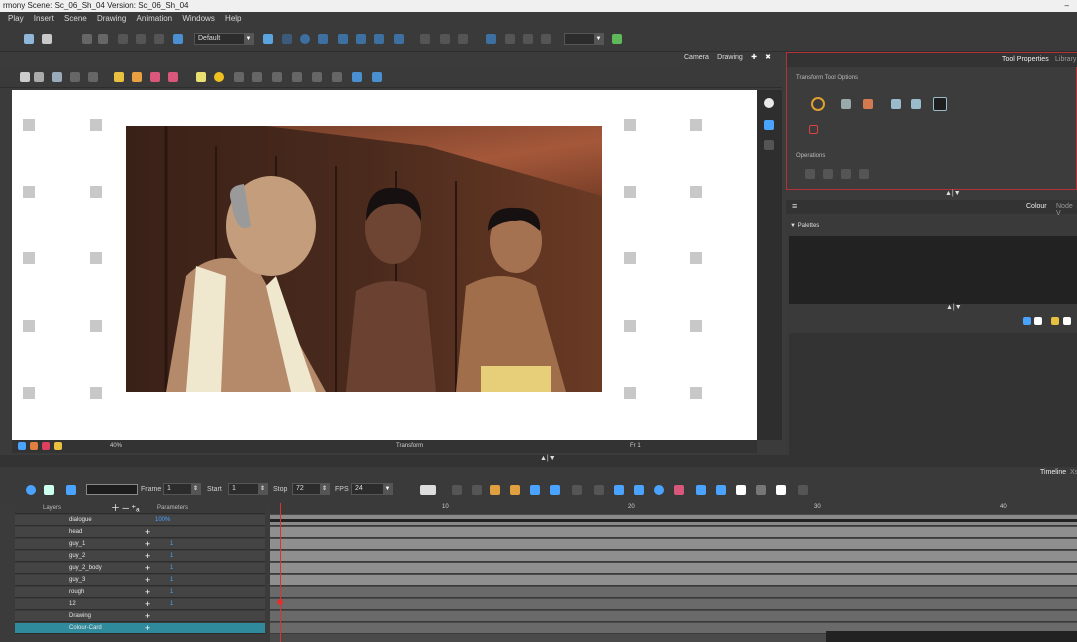 Image resolution: width=1077 pixels, height=642 pixels. Describe the element at coordinates (257, 77) in the screenshot. I see `rect-icon` at that location.